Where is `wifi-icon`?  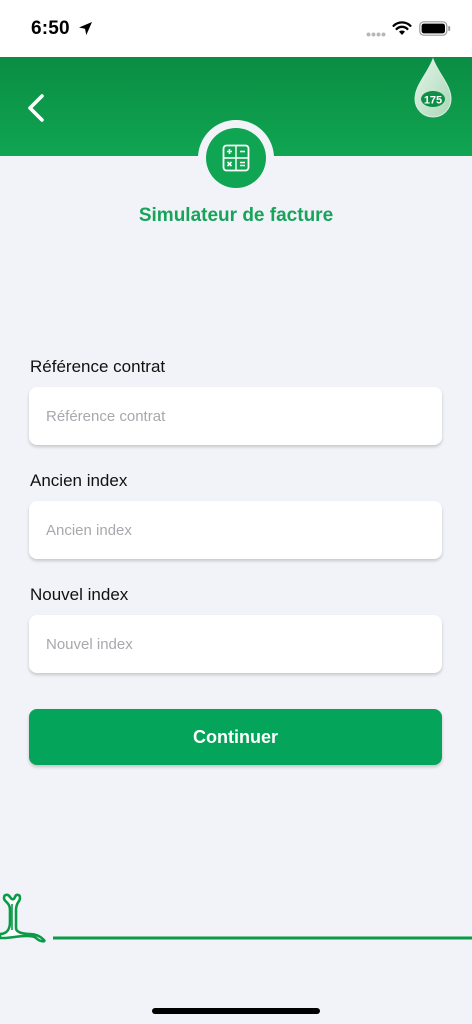 wifi-icon is located at coordinates (402, 28).